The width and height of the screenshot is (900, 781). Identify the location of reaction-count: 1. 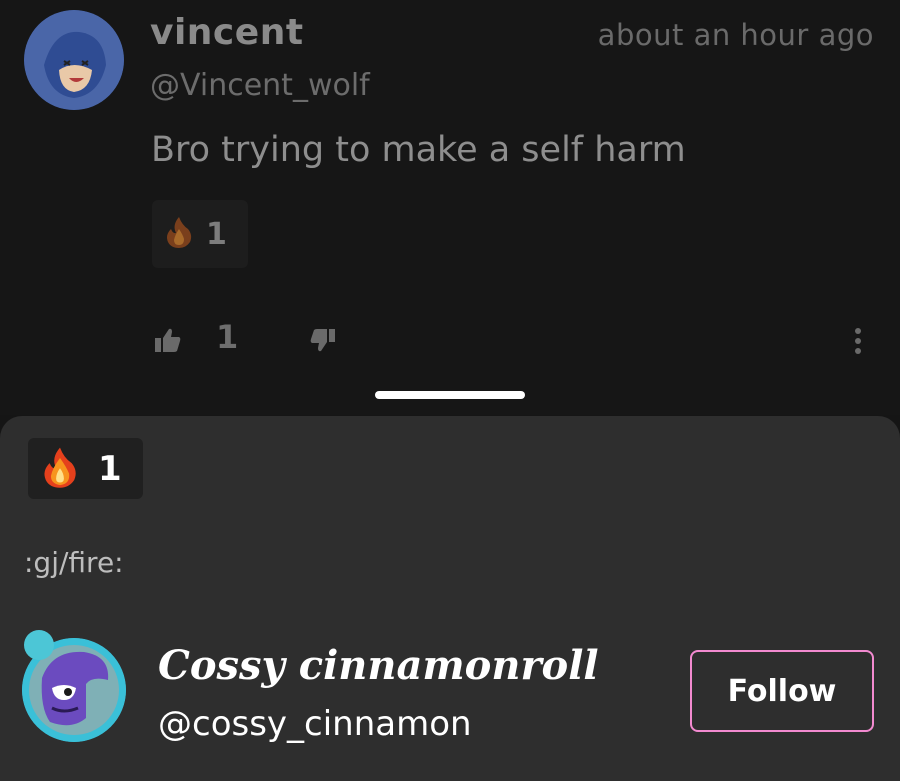
(110, 468).